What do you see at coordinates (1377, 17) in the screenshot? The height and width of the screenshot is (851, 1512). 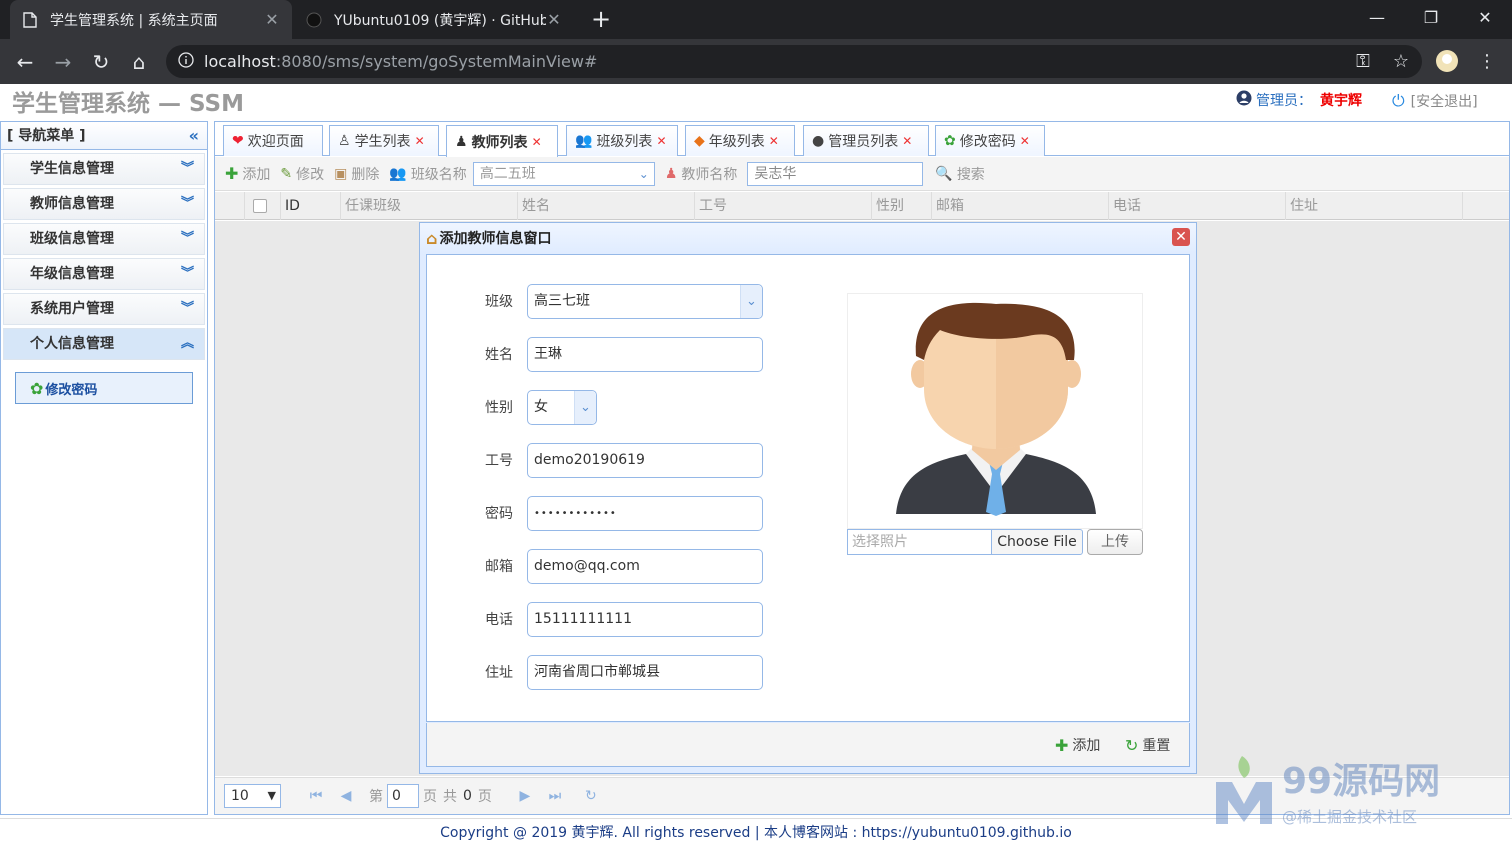 I see `minimize-icon: —` at bounding box center [1377, 17].